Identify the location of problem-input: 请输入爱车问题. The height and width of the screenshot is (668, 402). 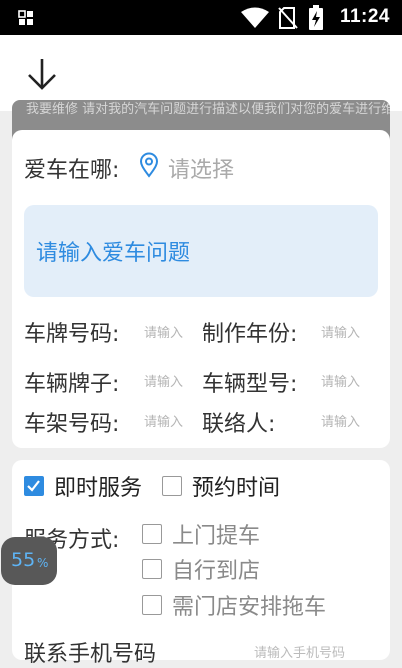
(201, 251).